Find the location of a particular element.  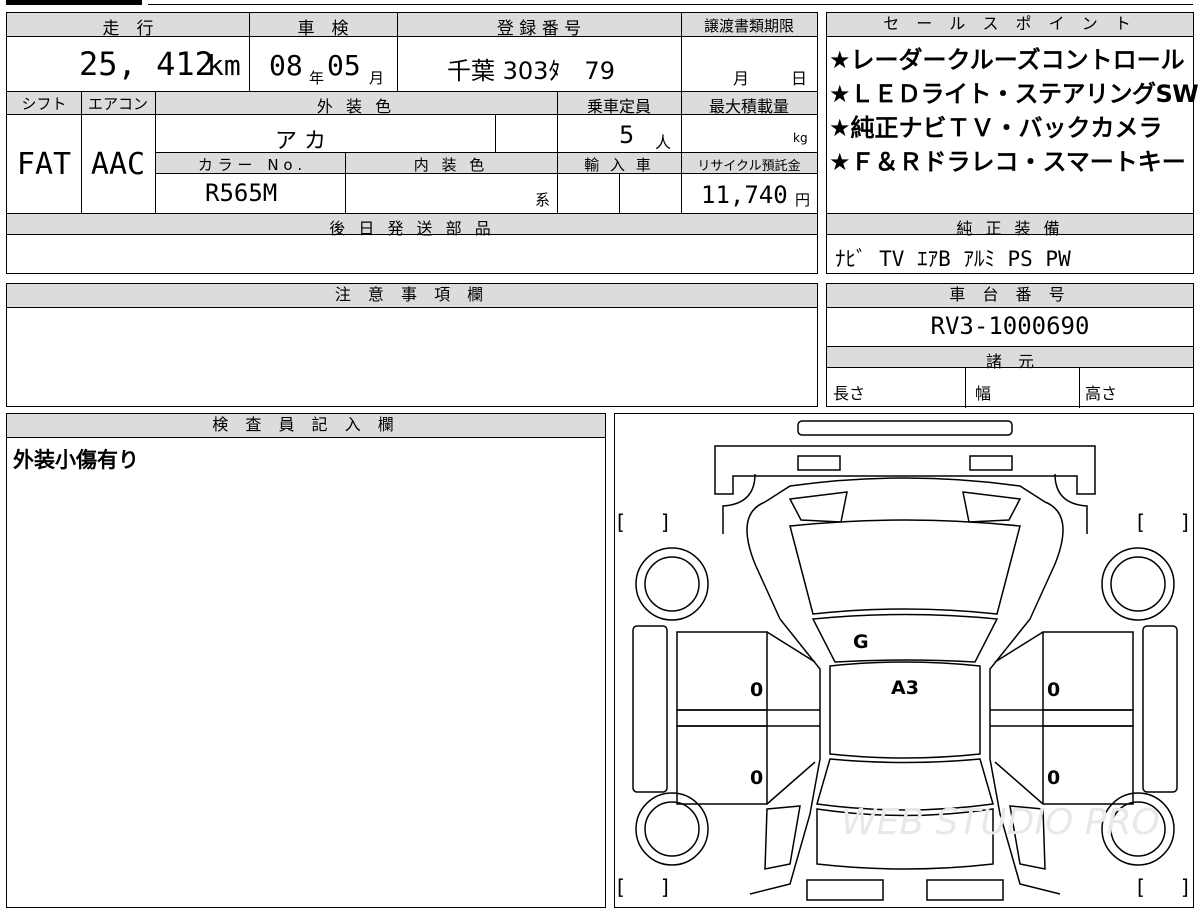

notes-header: 注 意 事 項 欄 is located at coordinates (412, 296).